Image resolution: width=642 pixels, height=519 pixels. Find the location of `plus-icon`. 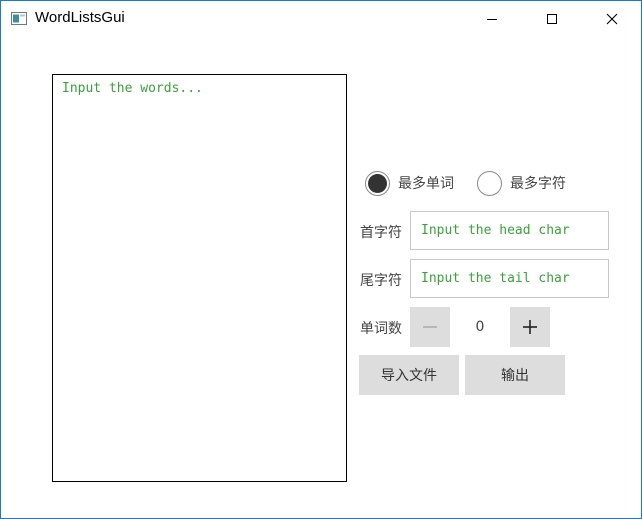

plus-icon is located at coordinates (530, 327).